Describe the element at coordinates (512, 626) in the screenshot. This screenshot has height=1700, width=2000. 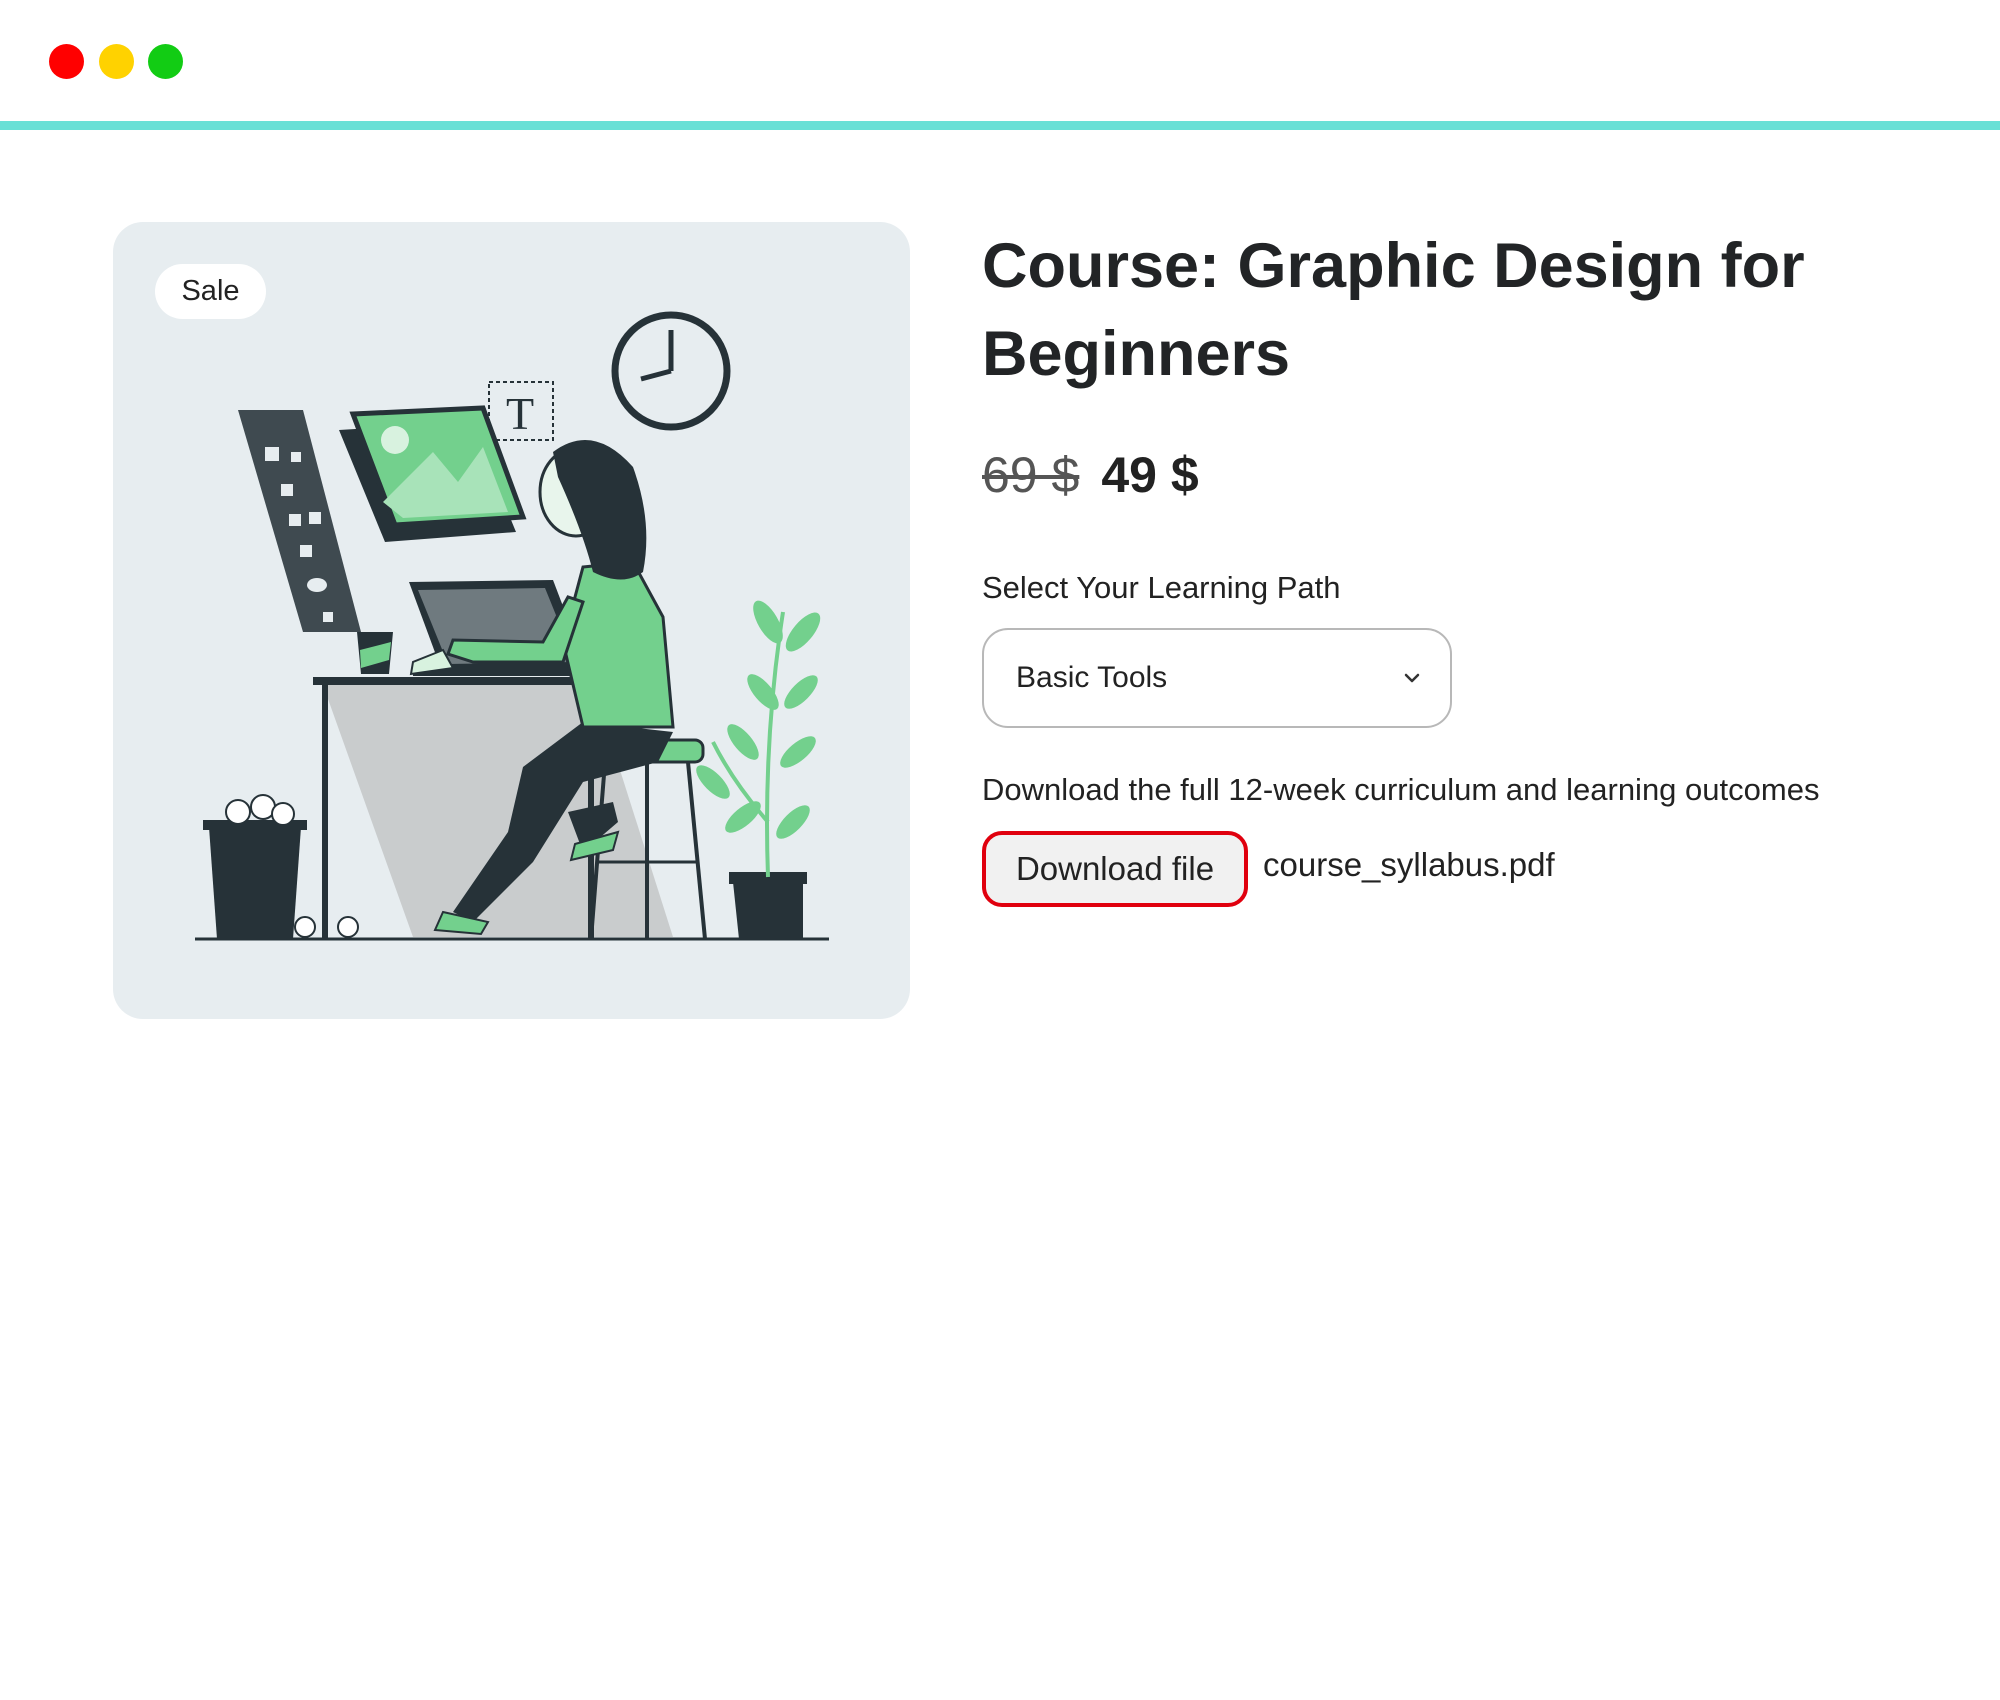
I see `designer-illustration: T` at that location.